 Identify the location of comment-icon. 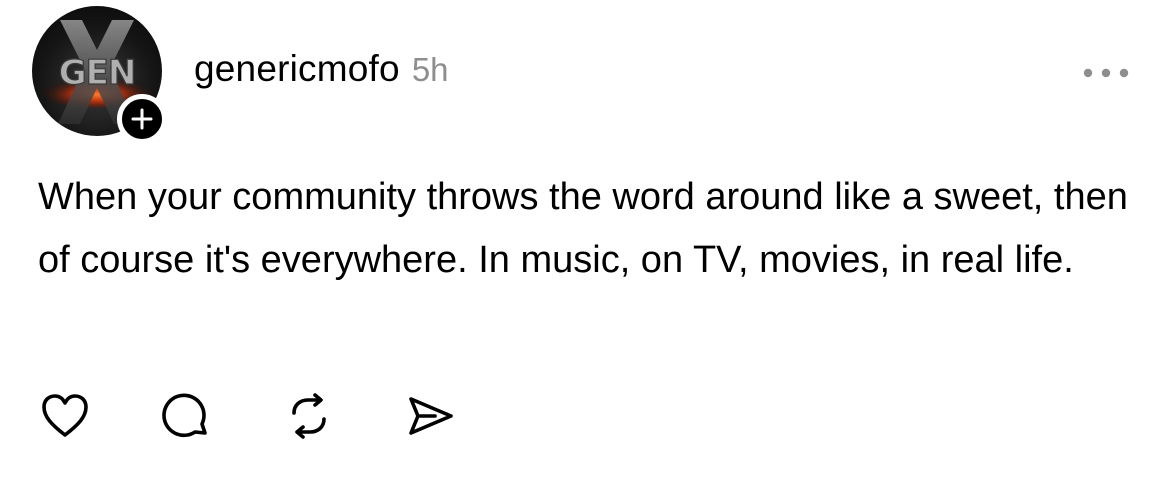
(184, 415).